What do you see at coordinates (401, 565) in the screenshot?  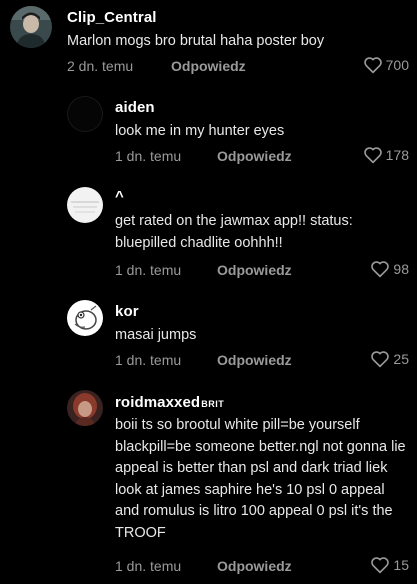 I see `like-count: 15` at bounding box center [401, 565].